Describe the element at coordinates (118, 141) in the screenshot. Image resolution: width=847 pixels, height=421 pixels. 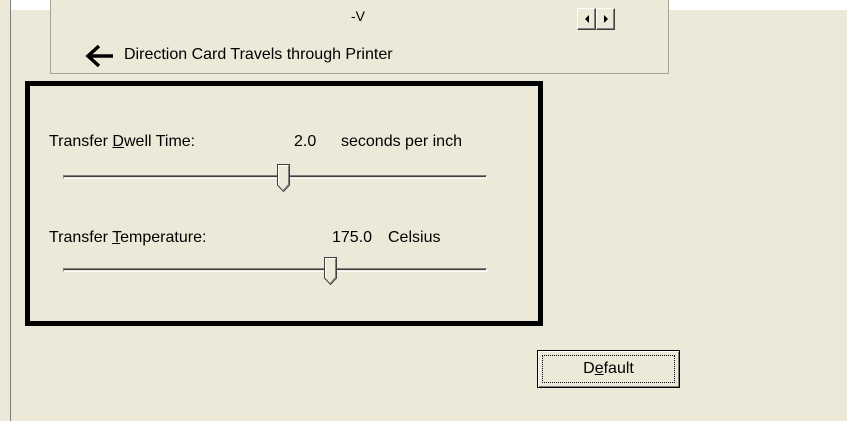
I see `dwell-label-mnemonic: D` at that location.